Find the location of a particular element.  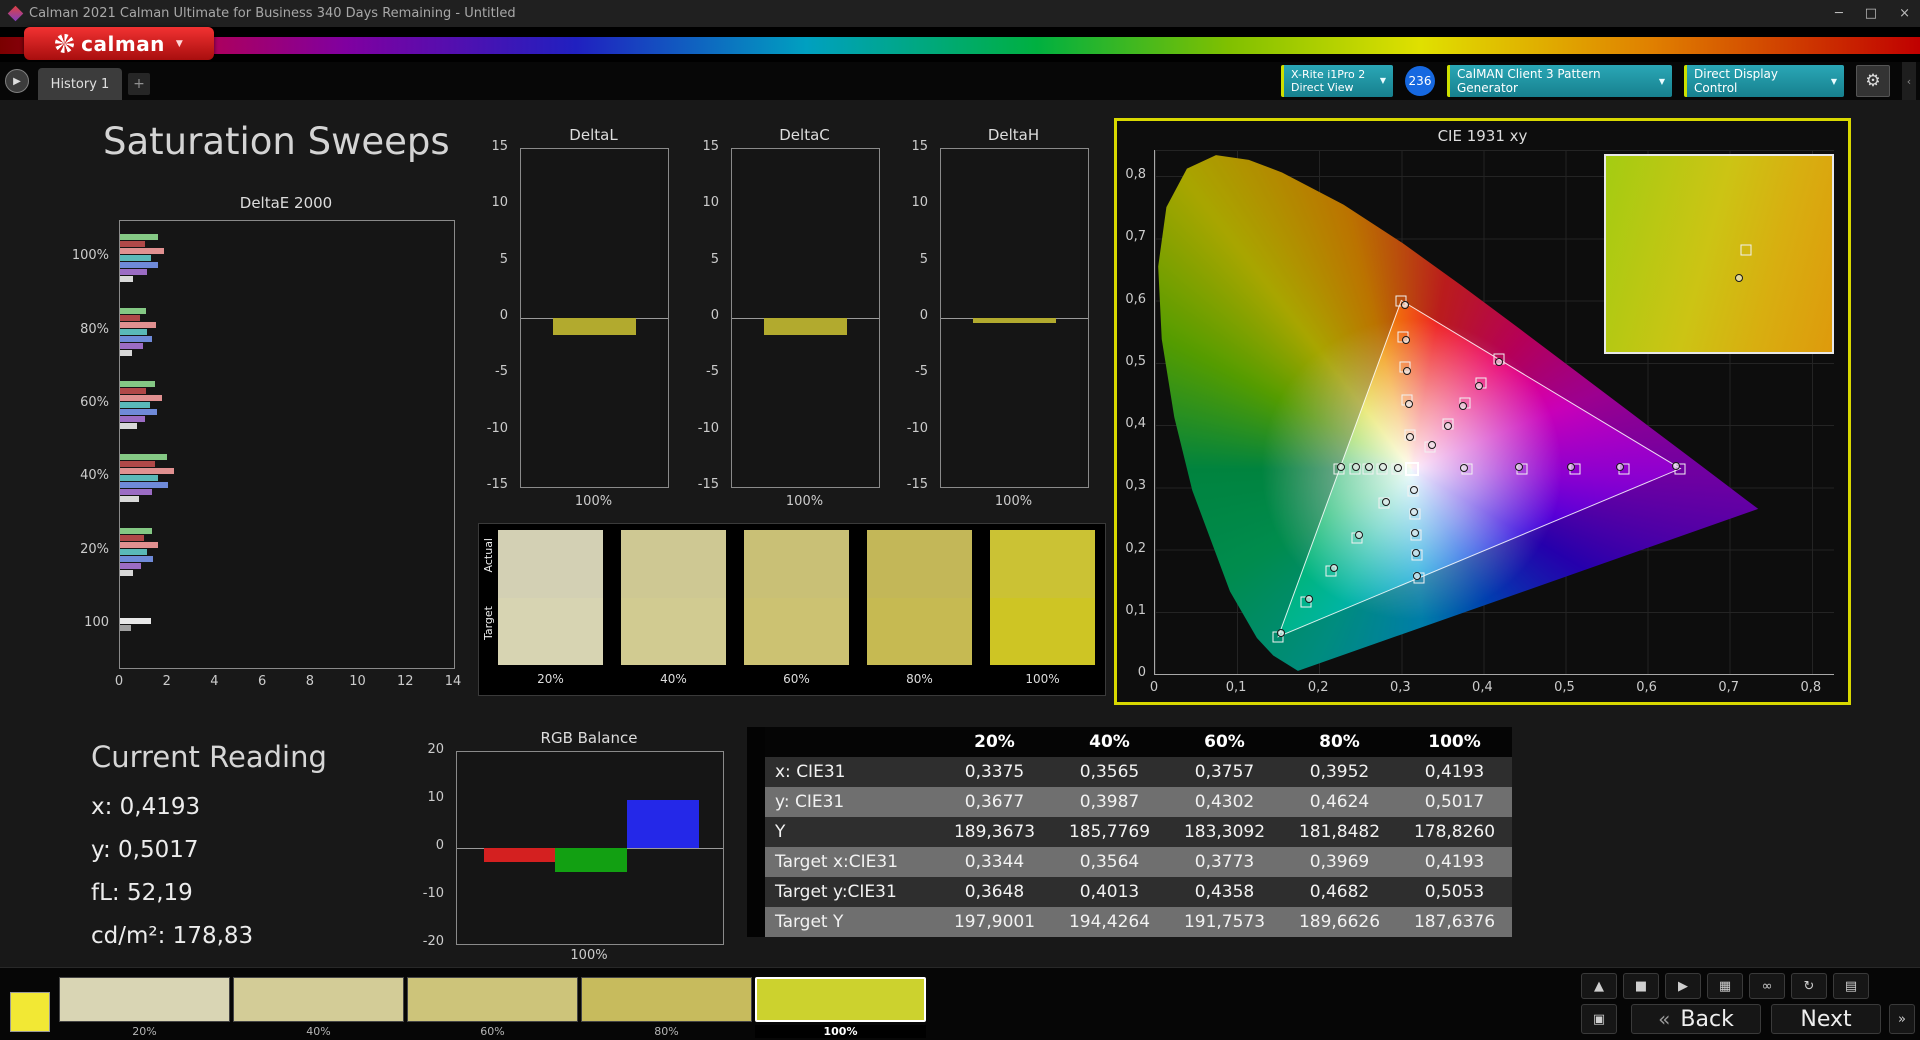

up-button: ▲ is located at coordinates (1599, 986).